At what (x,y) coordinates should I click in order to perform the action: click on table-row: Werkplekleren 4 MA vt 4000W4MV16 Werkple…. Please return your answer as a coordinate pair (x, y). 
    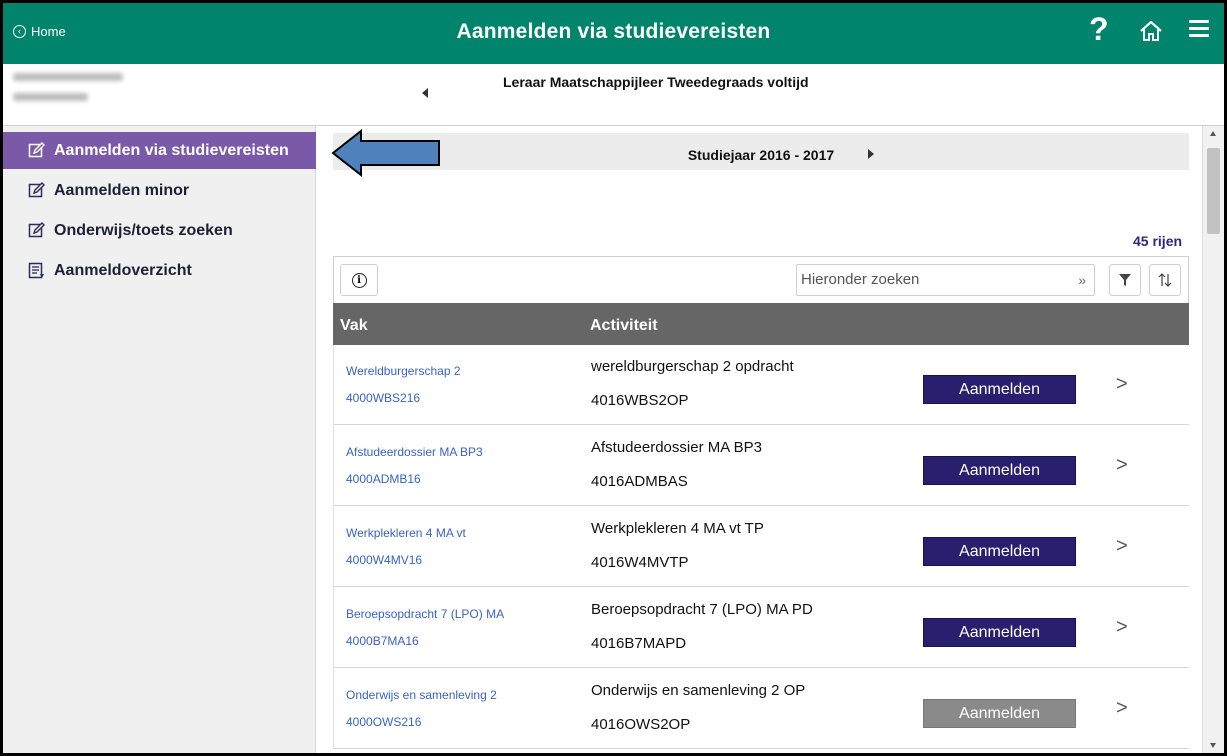
    Looking at the image, I should click on (761, 547).